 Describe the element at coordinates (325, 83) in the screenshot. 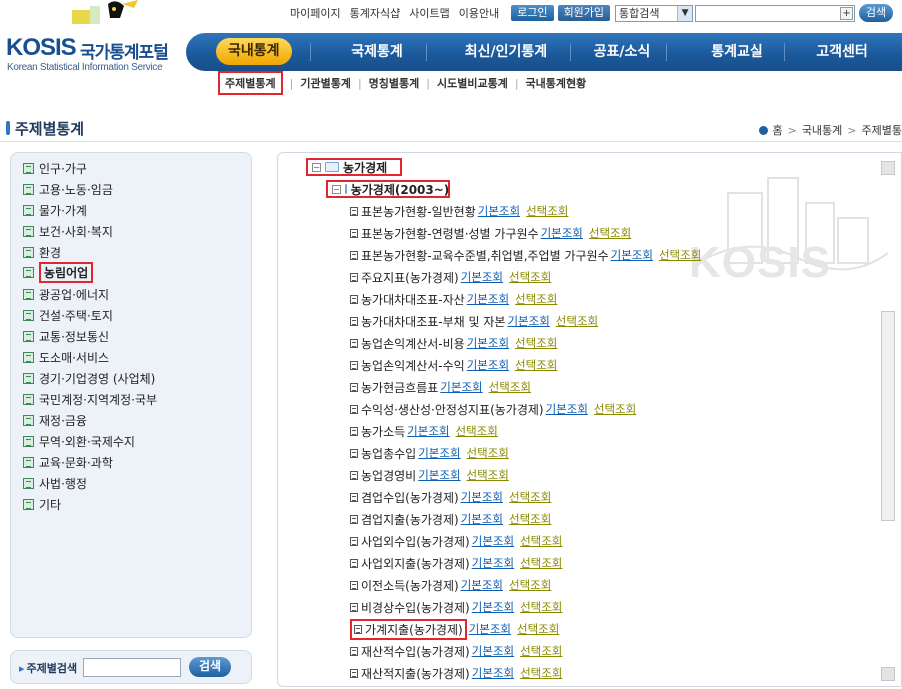

I see `lnb-item-agency: 기관별통계` at that location.